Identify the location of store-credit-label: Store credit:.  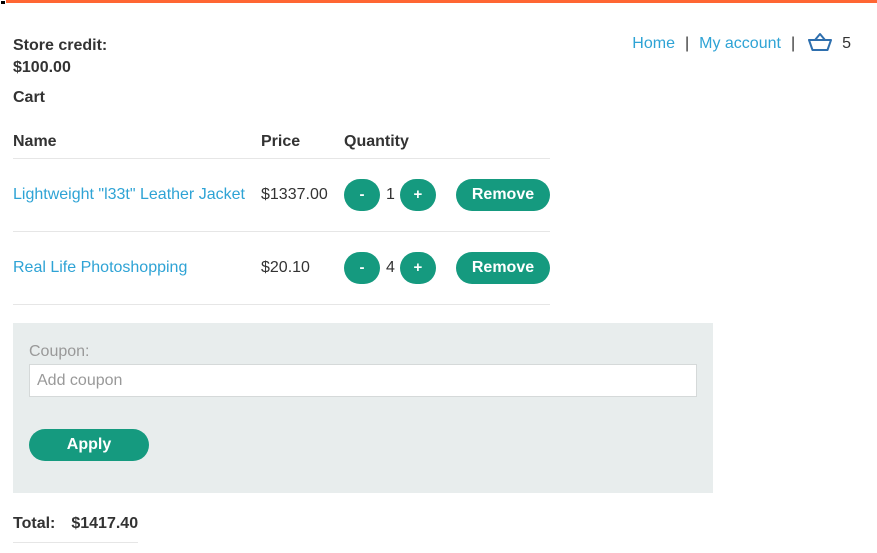
(60, 45).